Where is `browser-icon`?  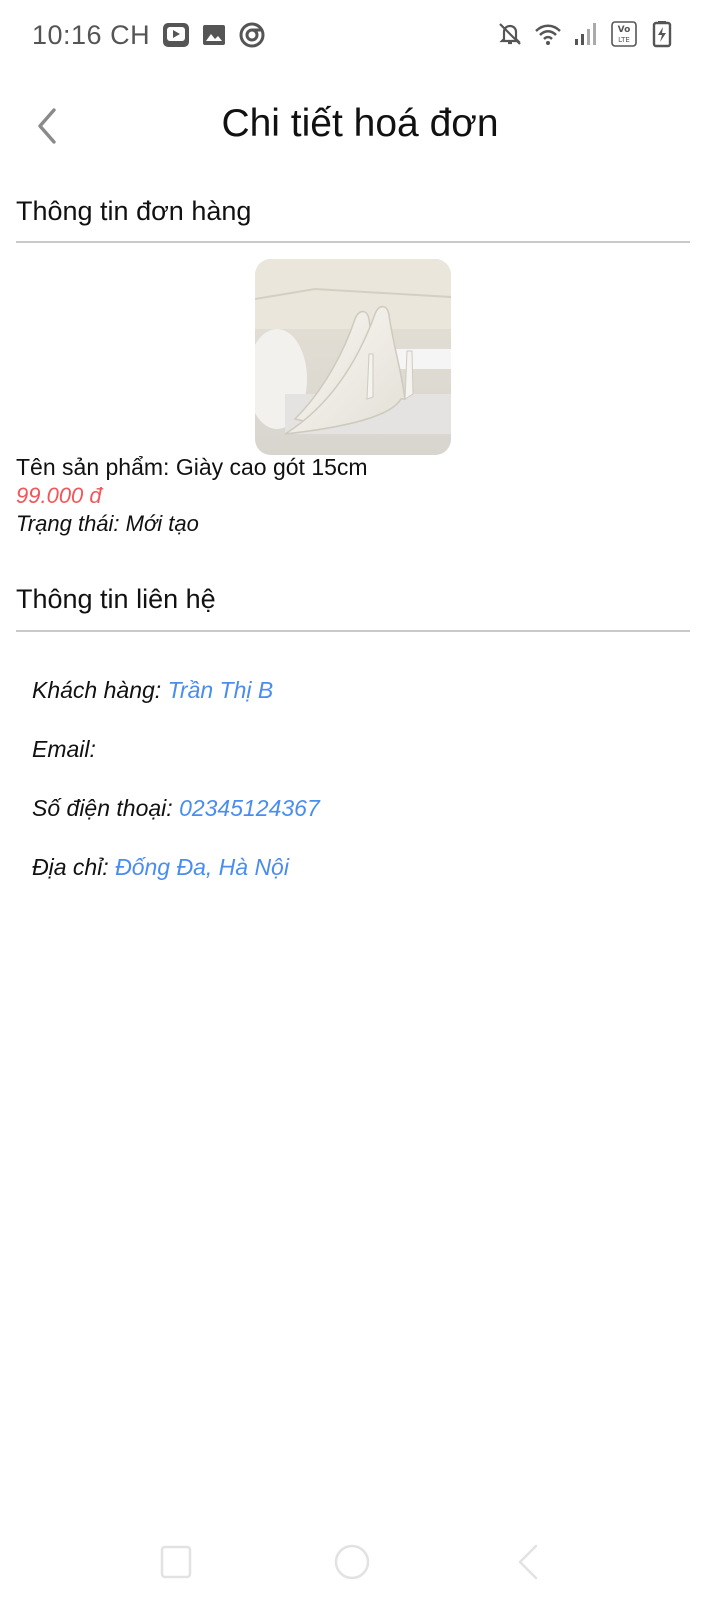
browser-icon is located at coordinates (252, 35).